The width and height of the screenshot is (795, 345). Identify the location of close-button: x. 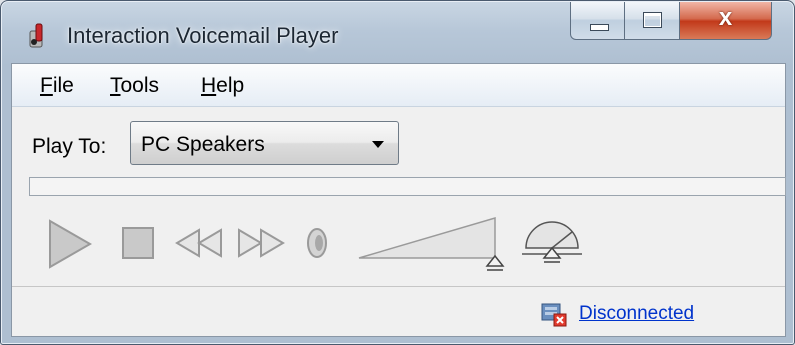
(726, 21).